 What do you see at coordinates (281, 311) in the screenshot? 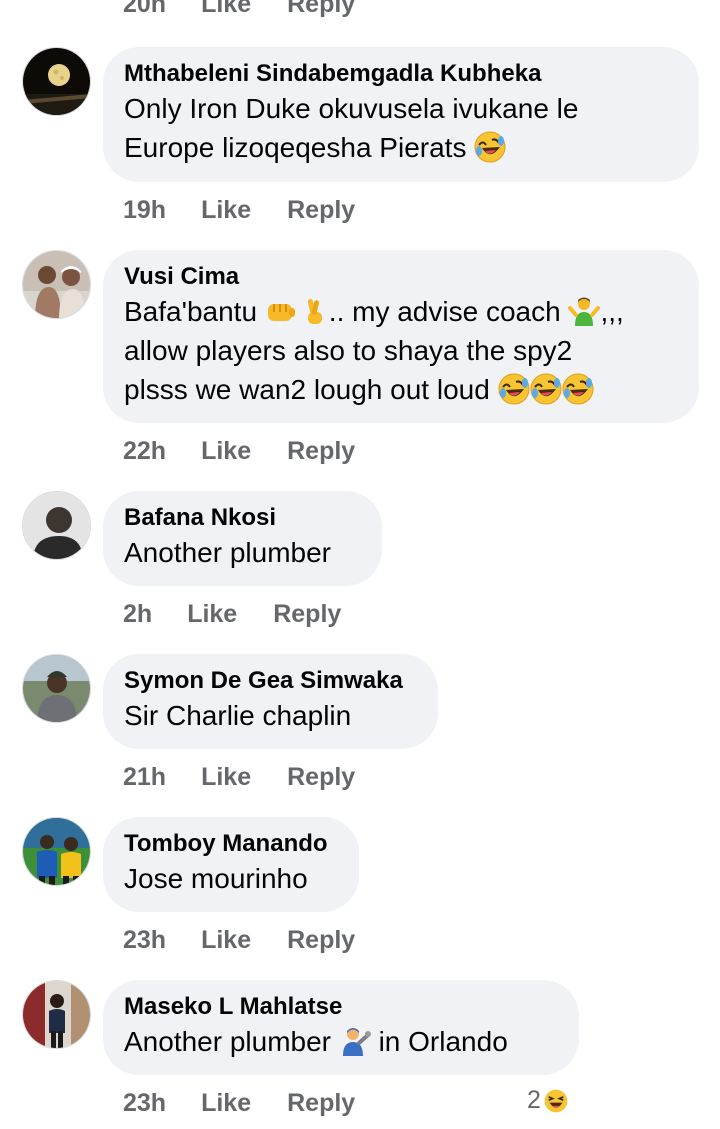
I see `oncoming-fist-emoji` at bounding box center [281, 311].